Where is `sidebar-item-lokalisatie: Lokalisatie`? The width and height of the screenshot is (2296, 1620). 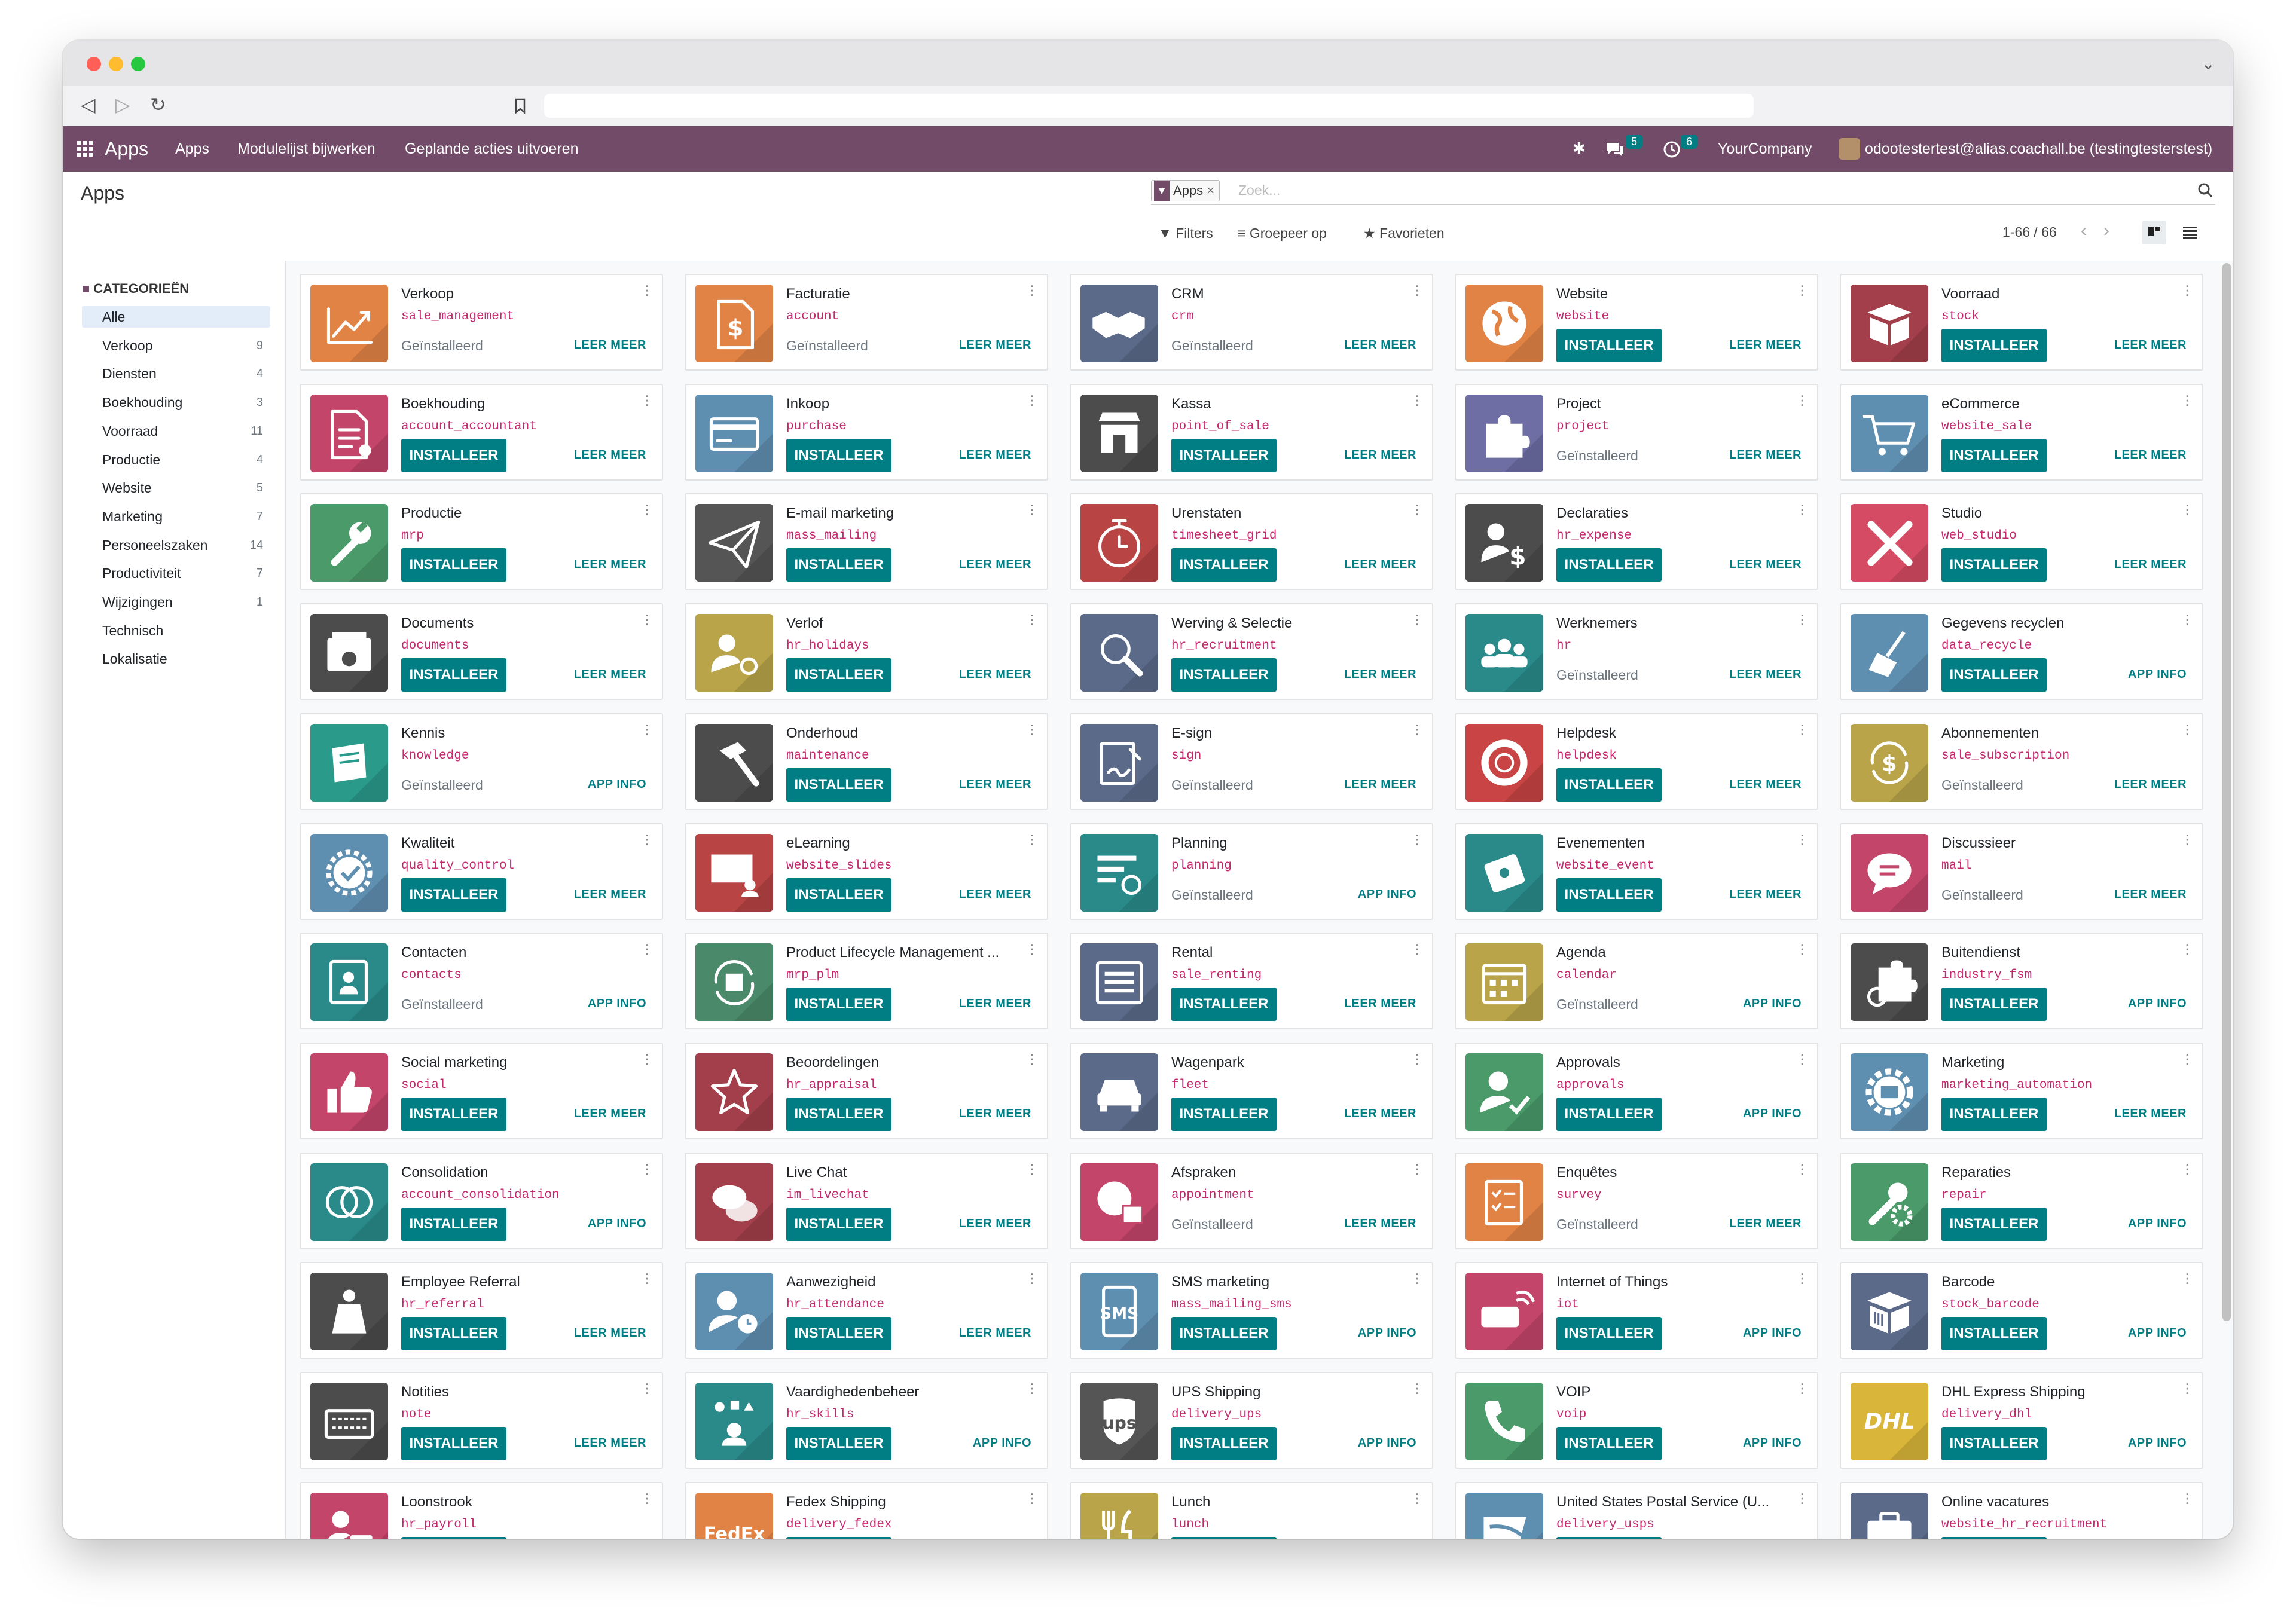 sidebar-item-lokalisatie: Lokalisatie is located at coordinates (176, 659).